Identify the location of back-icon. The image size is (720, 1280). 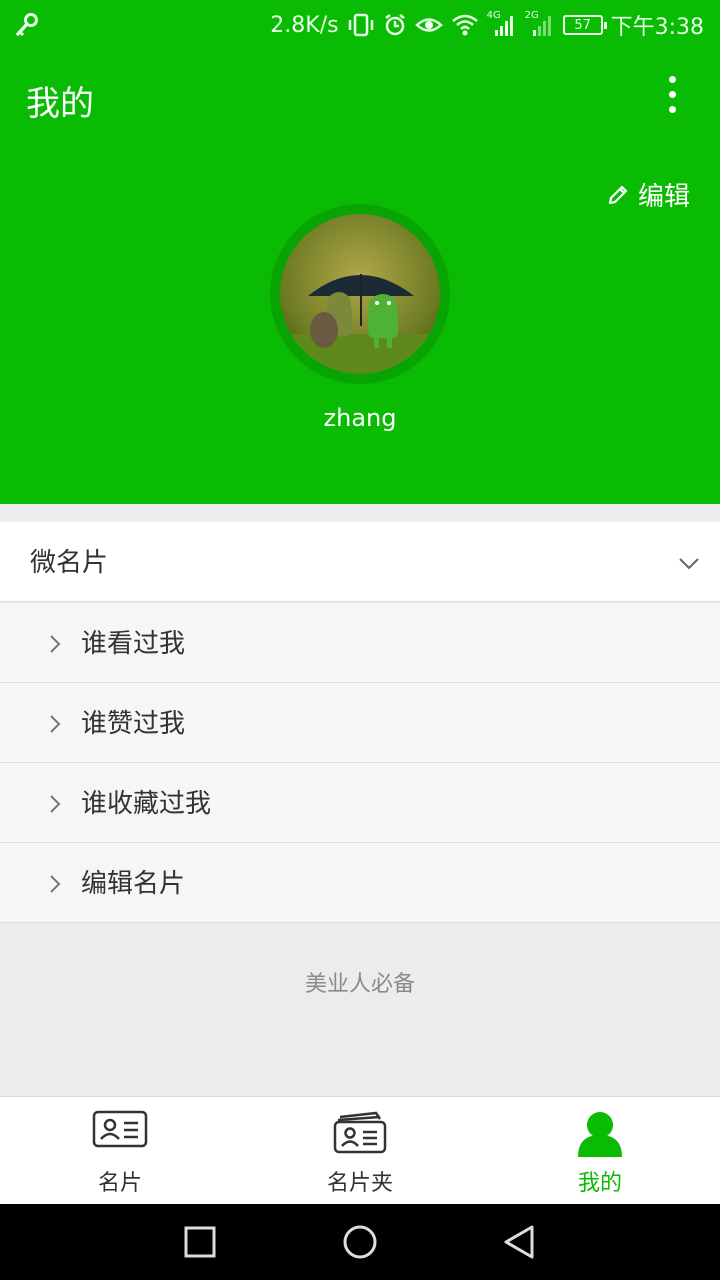
(519, 1242).